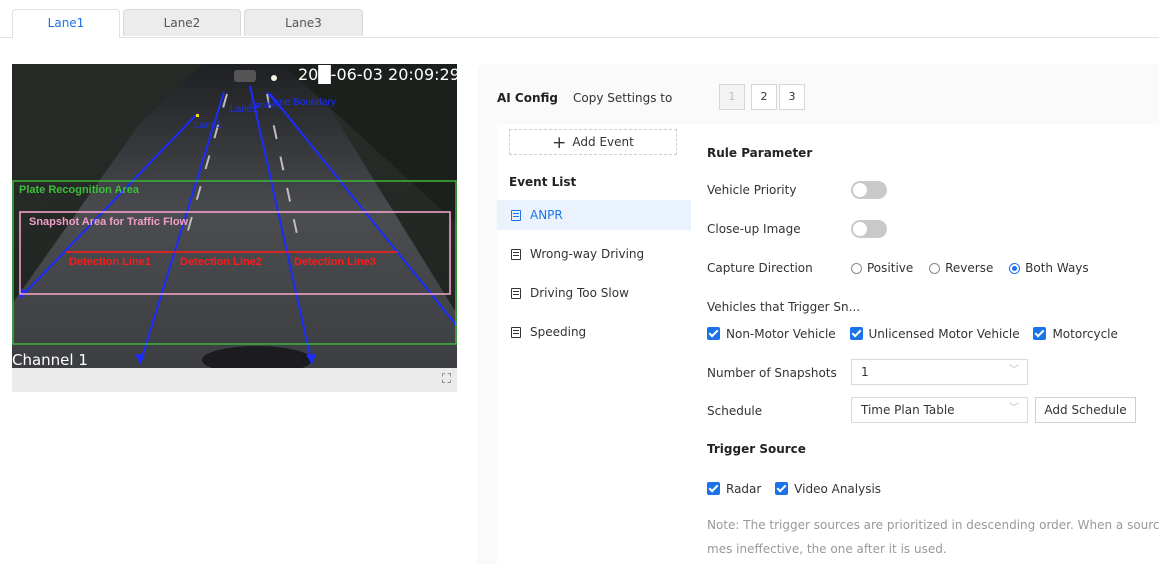 This screenshot has width=1159, height=574. Describe the element at coordinates (1085, 334) in the screenshot. I see `checkbox-label: Motorcycle` at that location.